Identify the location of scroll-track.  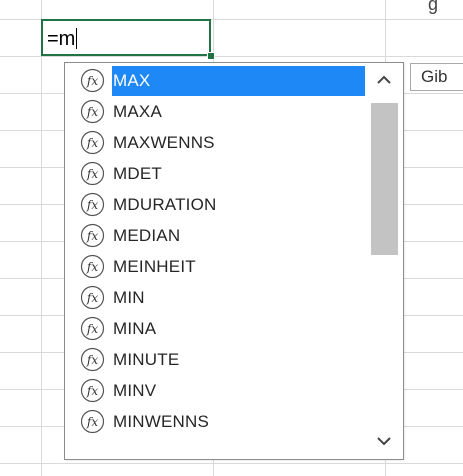
(384, 261).